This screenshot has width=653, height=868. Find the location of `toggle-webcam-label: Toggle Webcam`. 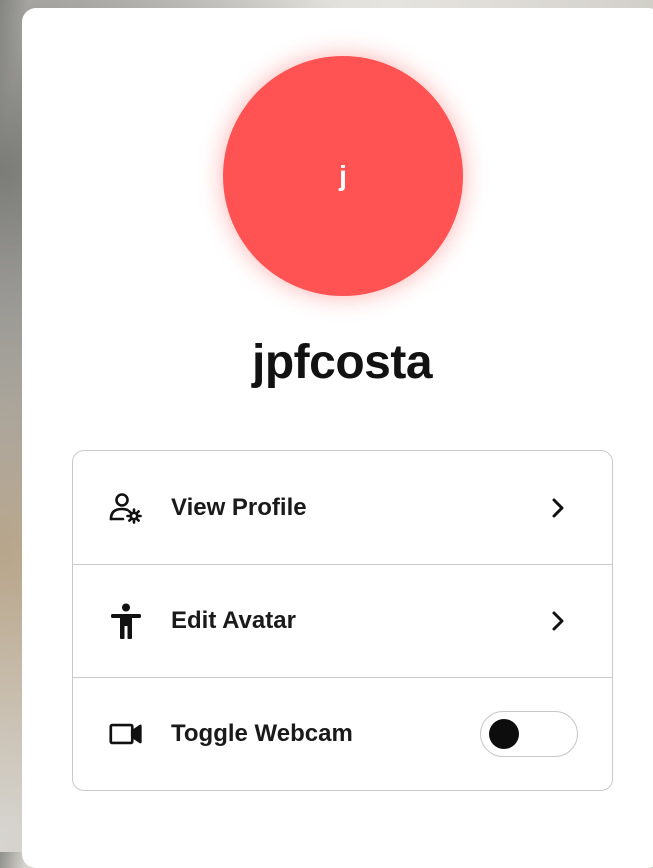

toggle-webcam-label: Toggle Webcam is located at coordinates (262, 733).